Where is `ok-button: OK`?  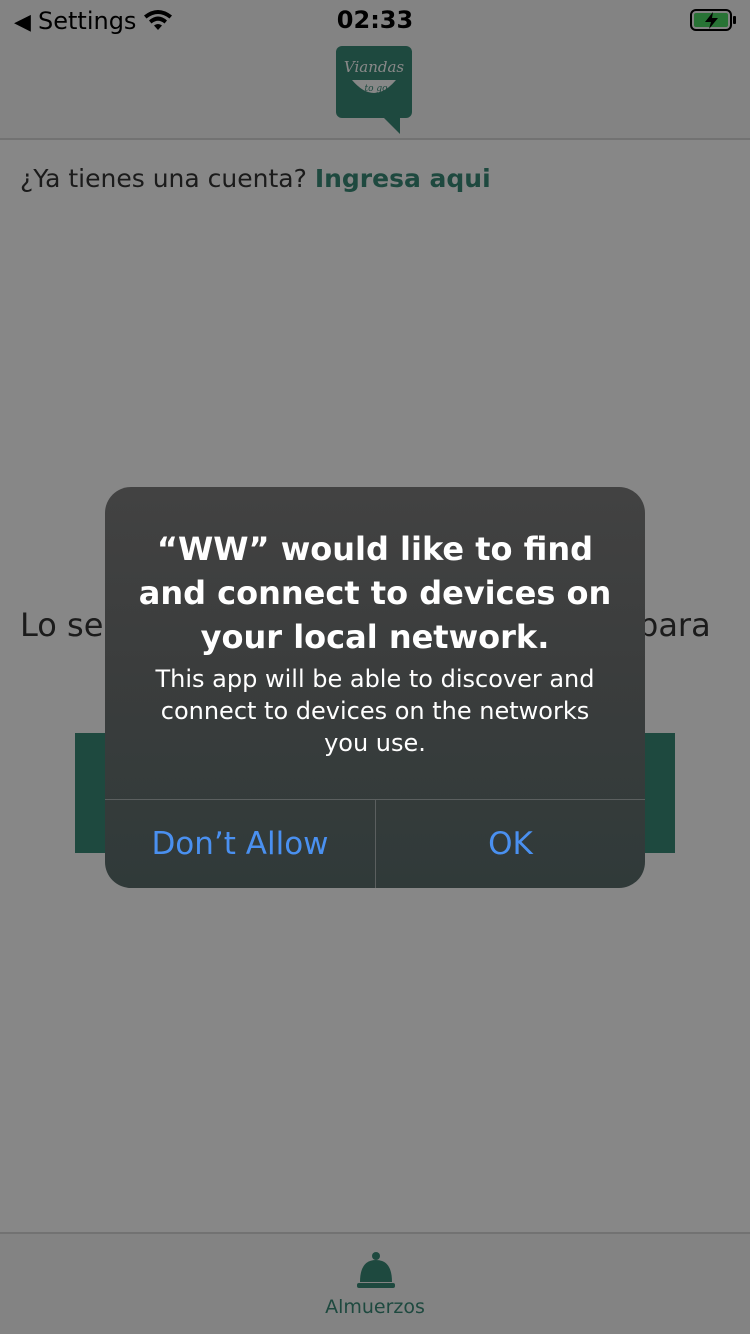
ok-button: OK is located at coordinates (510, 844).